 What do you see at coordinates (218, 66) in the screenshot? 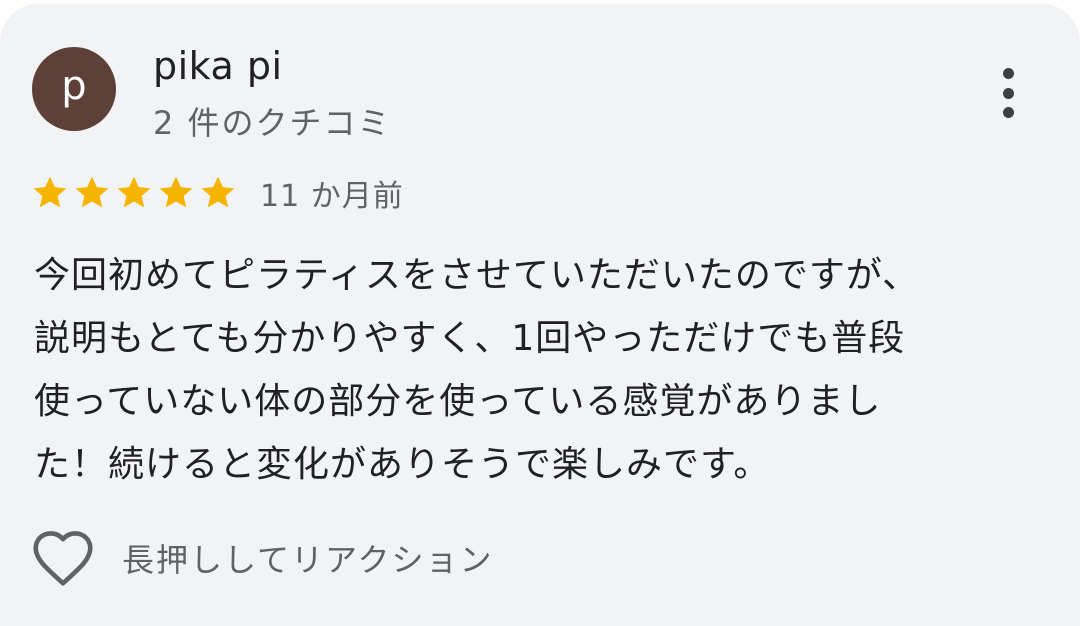
I see `author-name: pika pi` at bounding box center [218, 66].